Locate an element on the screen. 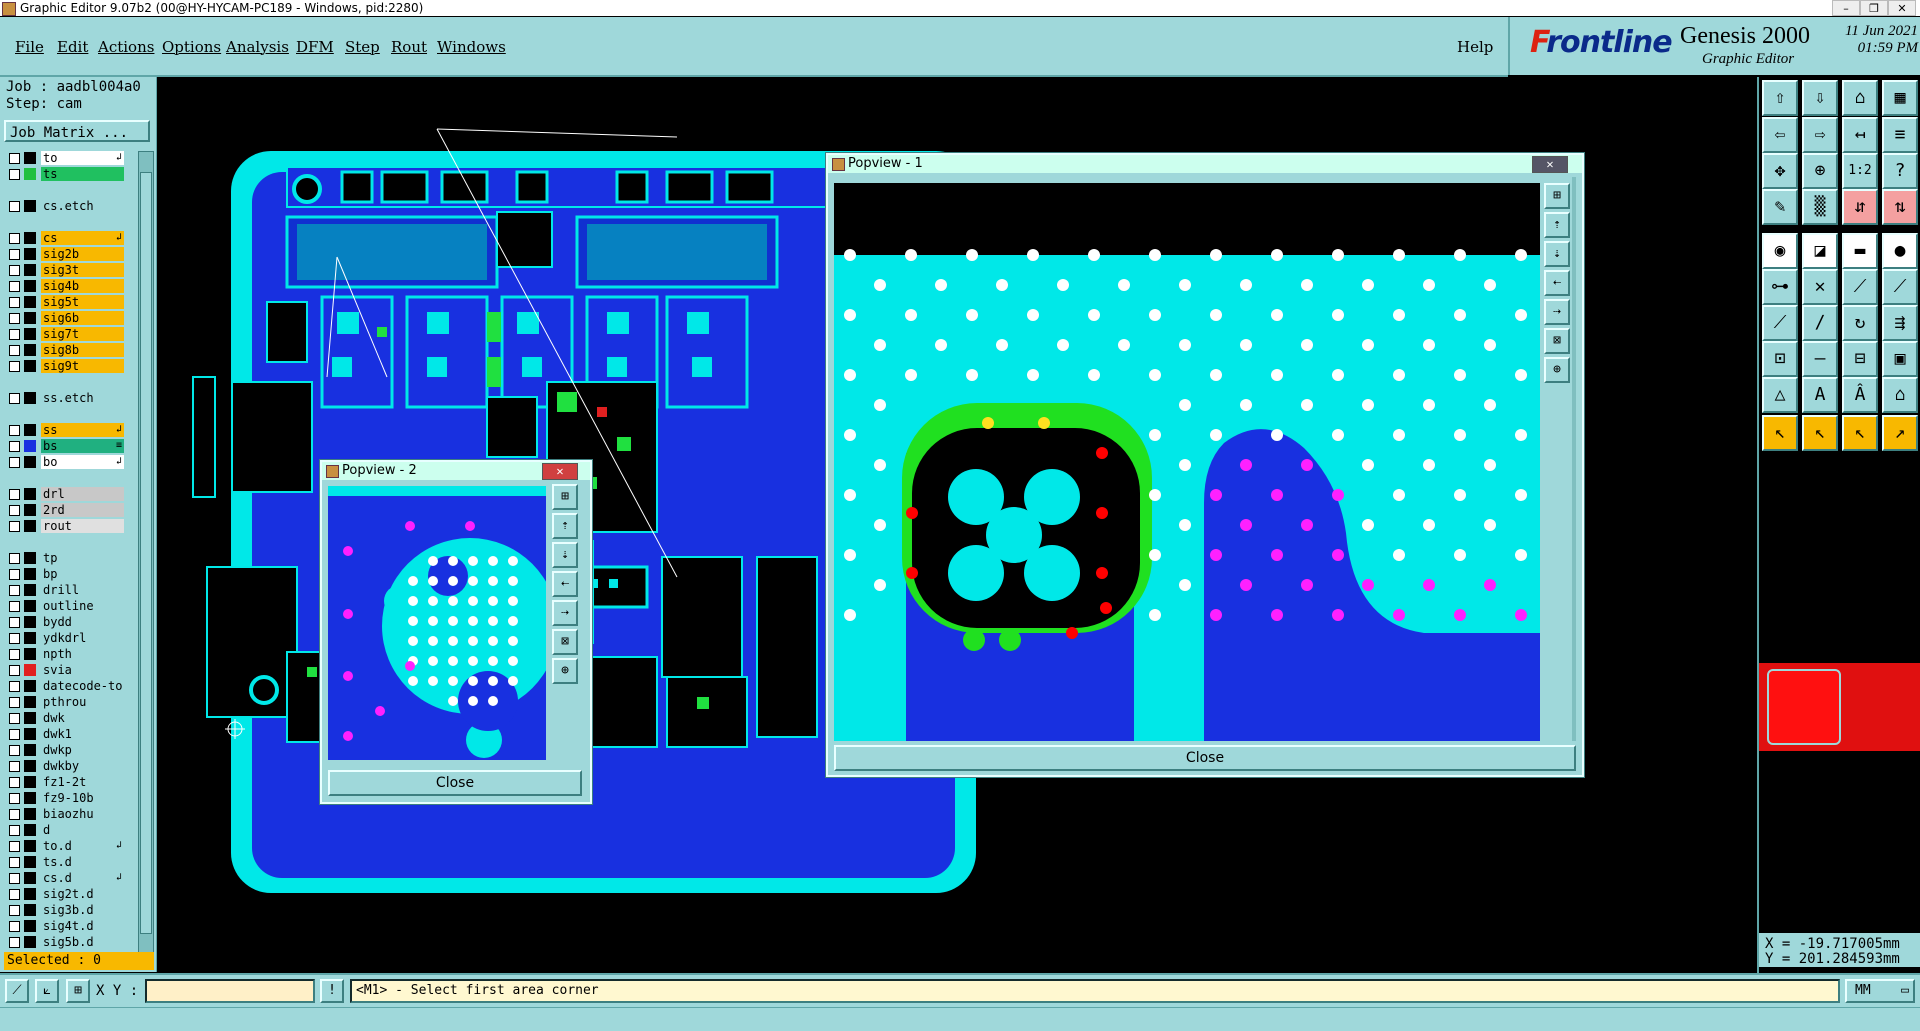 The image size is (1920, 1031). layer-row: dwk is located at coordinates (64, 718).